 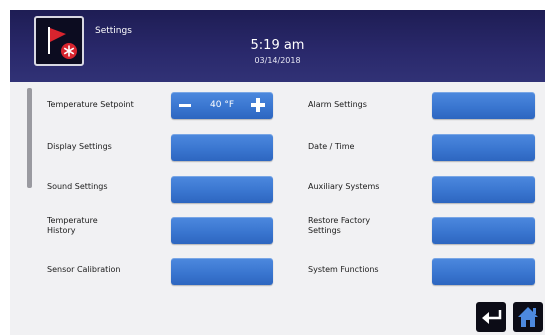 I want to click on date-time-label: Date / Time, so click(x=331, y=146).